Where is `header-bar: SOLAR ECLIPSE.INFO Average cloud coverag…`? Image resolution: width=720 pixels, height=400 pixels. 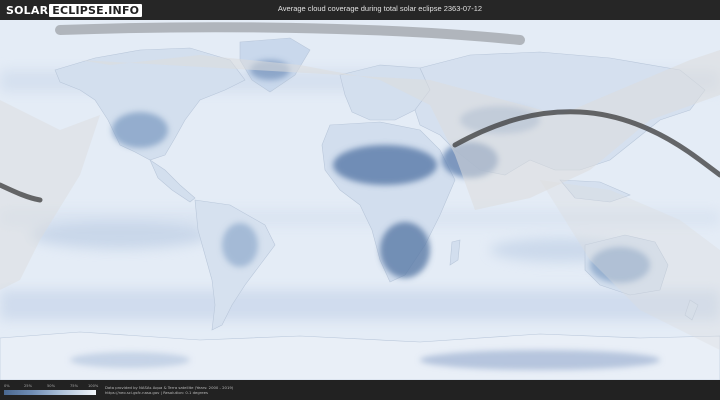
header-bar: SOLAR ECLIPSE.INFO Average cloud coverag… is located at coordinates (360, 10).